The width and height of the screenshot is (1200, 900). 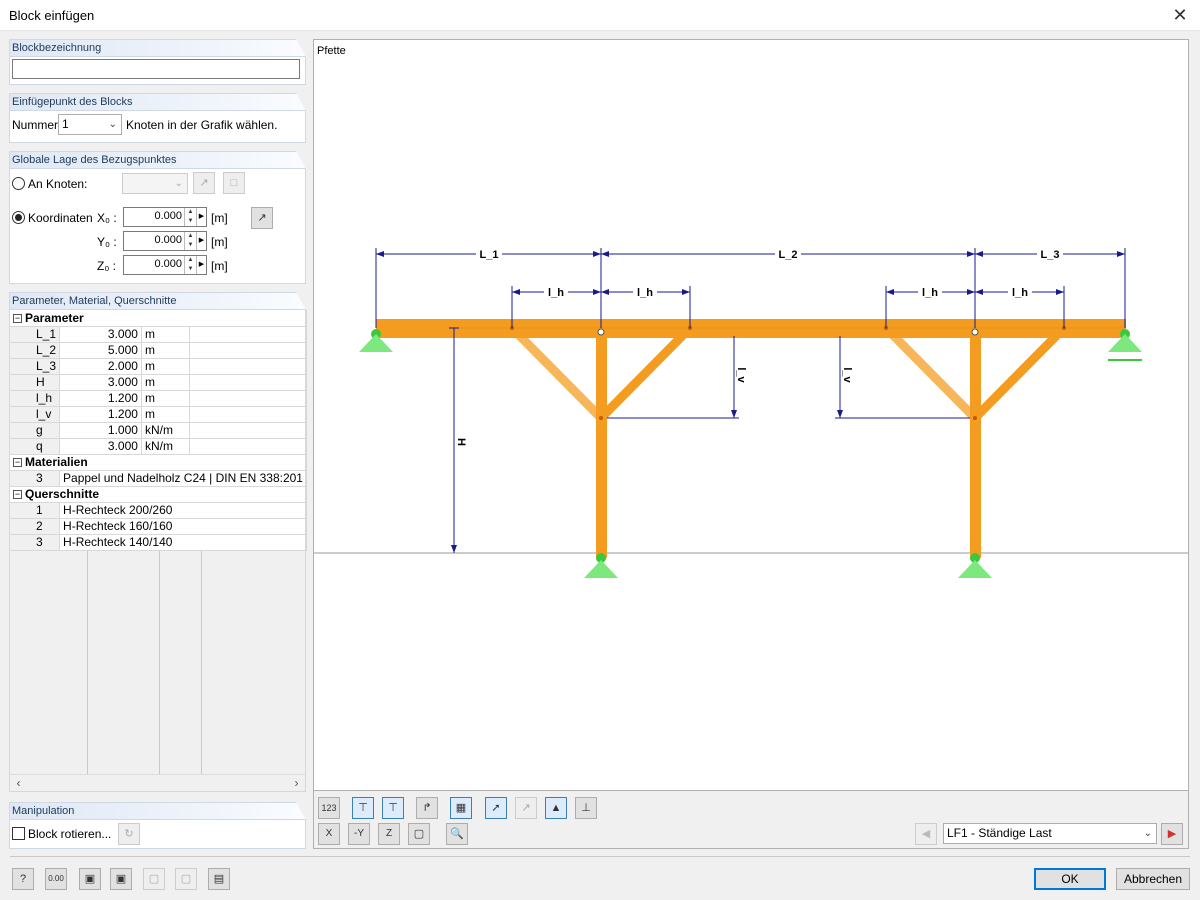 I want to click on select-node-icon: □, so click(x=234, y=183).